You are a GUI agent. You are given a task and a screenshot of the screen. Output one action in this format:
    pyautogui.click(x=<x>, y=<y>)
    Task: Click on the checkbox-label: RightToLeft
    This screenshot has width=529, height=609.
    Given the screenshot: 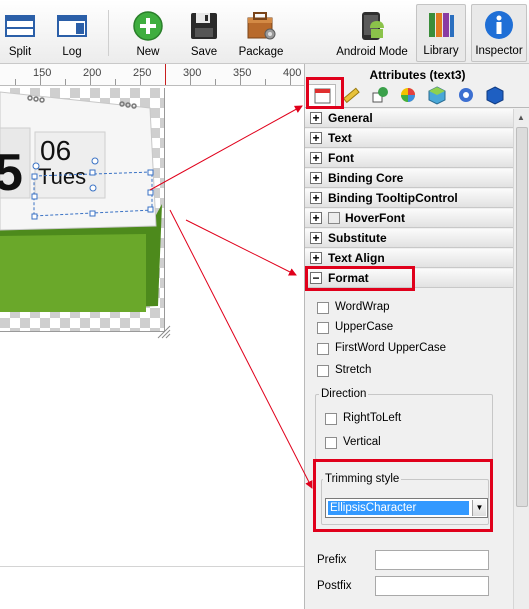 What is the action you would take?
    pyautogui.click(x=372, y=418)
    